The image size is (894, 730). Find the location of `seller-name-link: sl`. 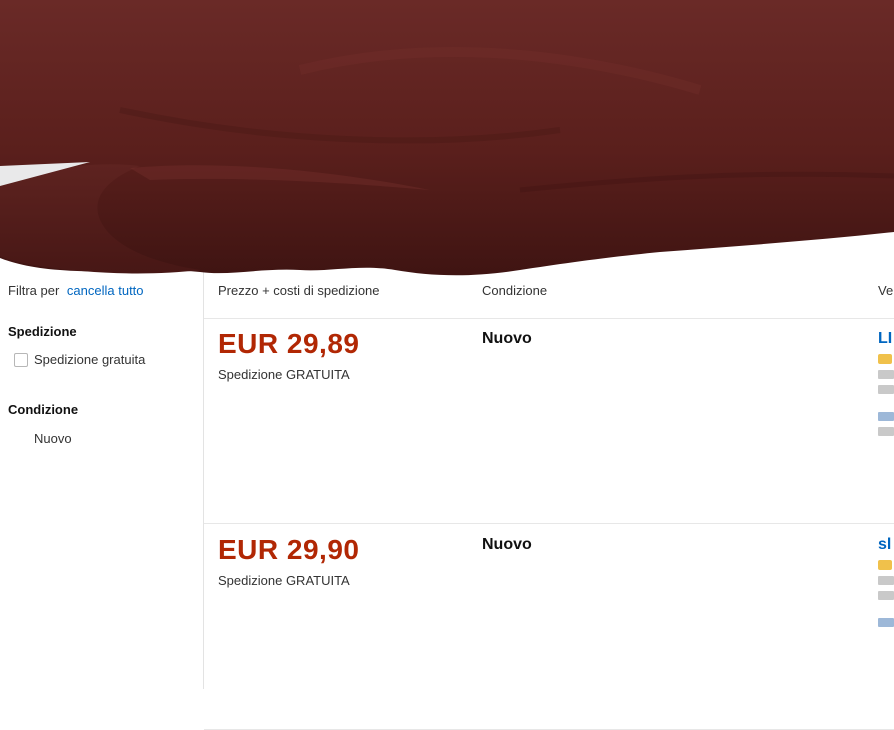

seller-name-link: sl is located at coordinates (886, 545).